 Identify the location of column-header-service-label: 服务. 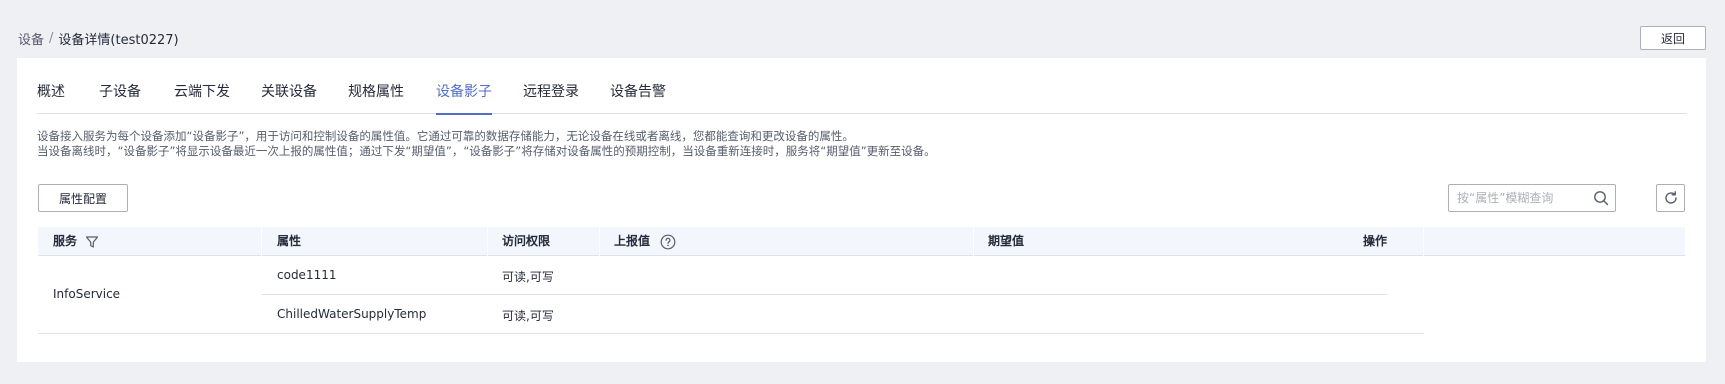
(65, 241).